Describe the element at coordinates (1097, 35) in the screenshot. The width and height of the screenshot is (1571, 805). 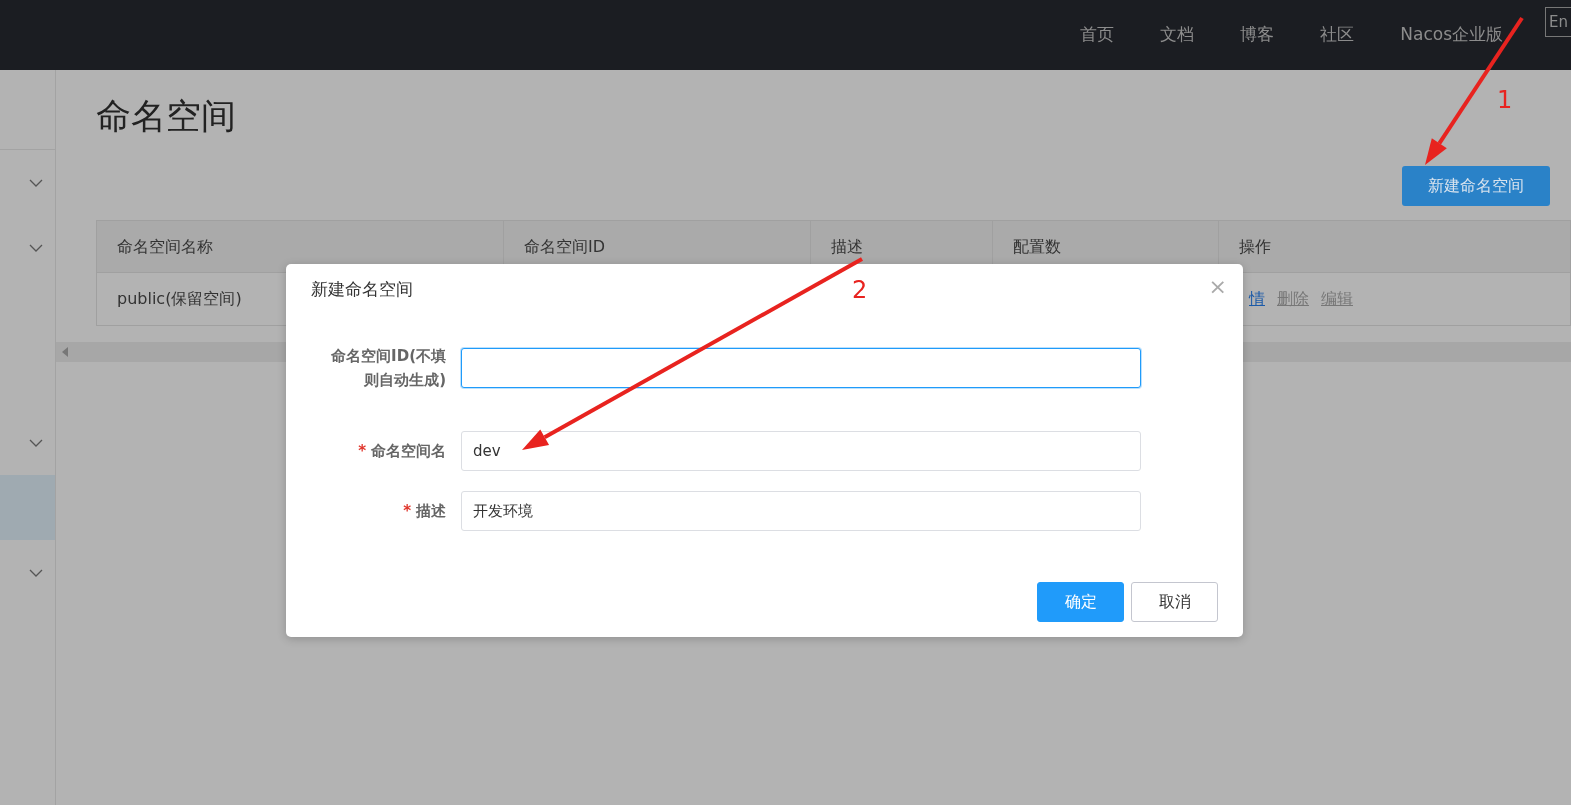
I see `nav-link: 首页` at that location.